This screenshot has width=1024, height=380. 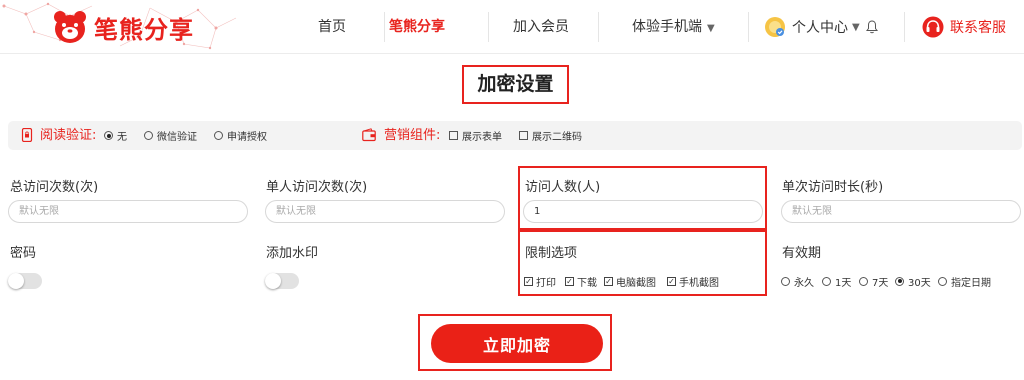 What do you see at coordinates (68, 135) in the screenshot?
I see `read-verify-label: 阅读验证:` at bounding box center [68, 135].